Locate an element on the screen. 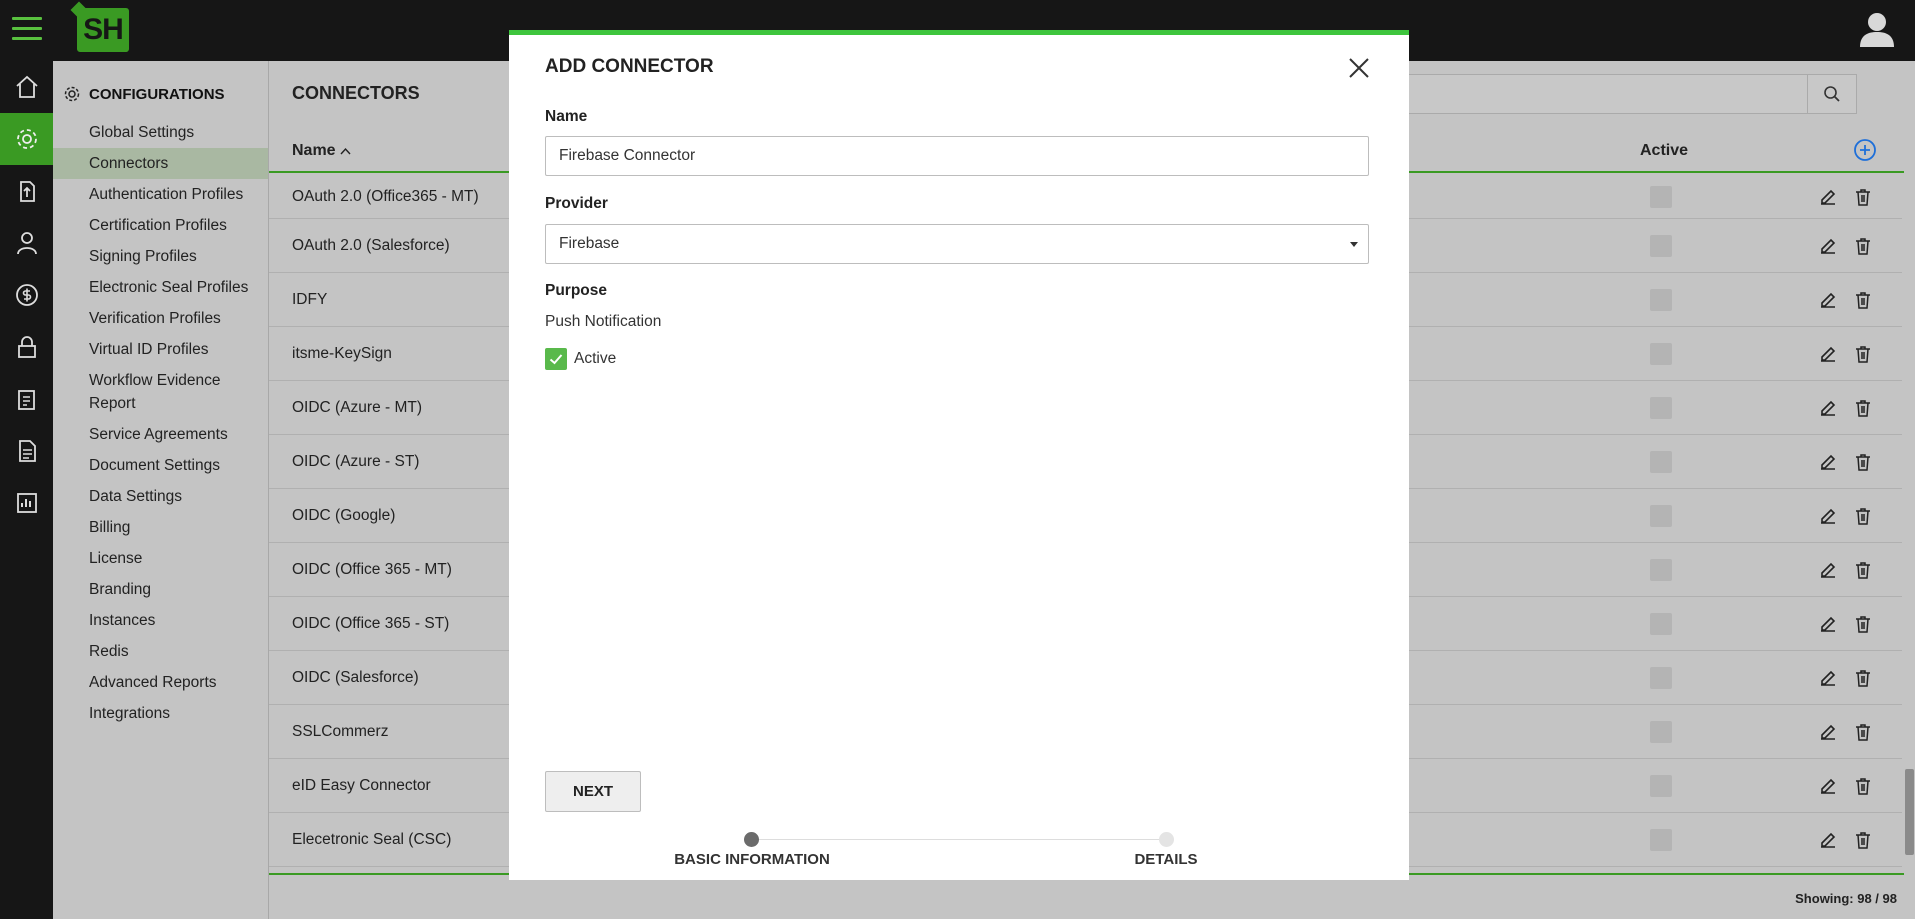 The width and height of the screenshot is (1915, 919). sidebar-item-signing-profiles: Signing Profiles is located at coordinates (160, 256).